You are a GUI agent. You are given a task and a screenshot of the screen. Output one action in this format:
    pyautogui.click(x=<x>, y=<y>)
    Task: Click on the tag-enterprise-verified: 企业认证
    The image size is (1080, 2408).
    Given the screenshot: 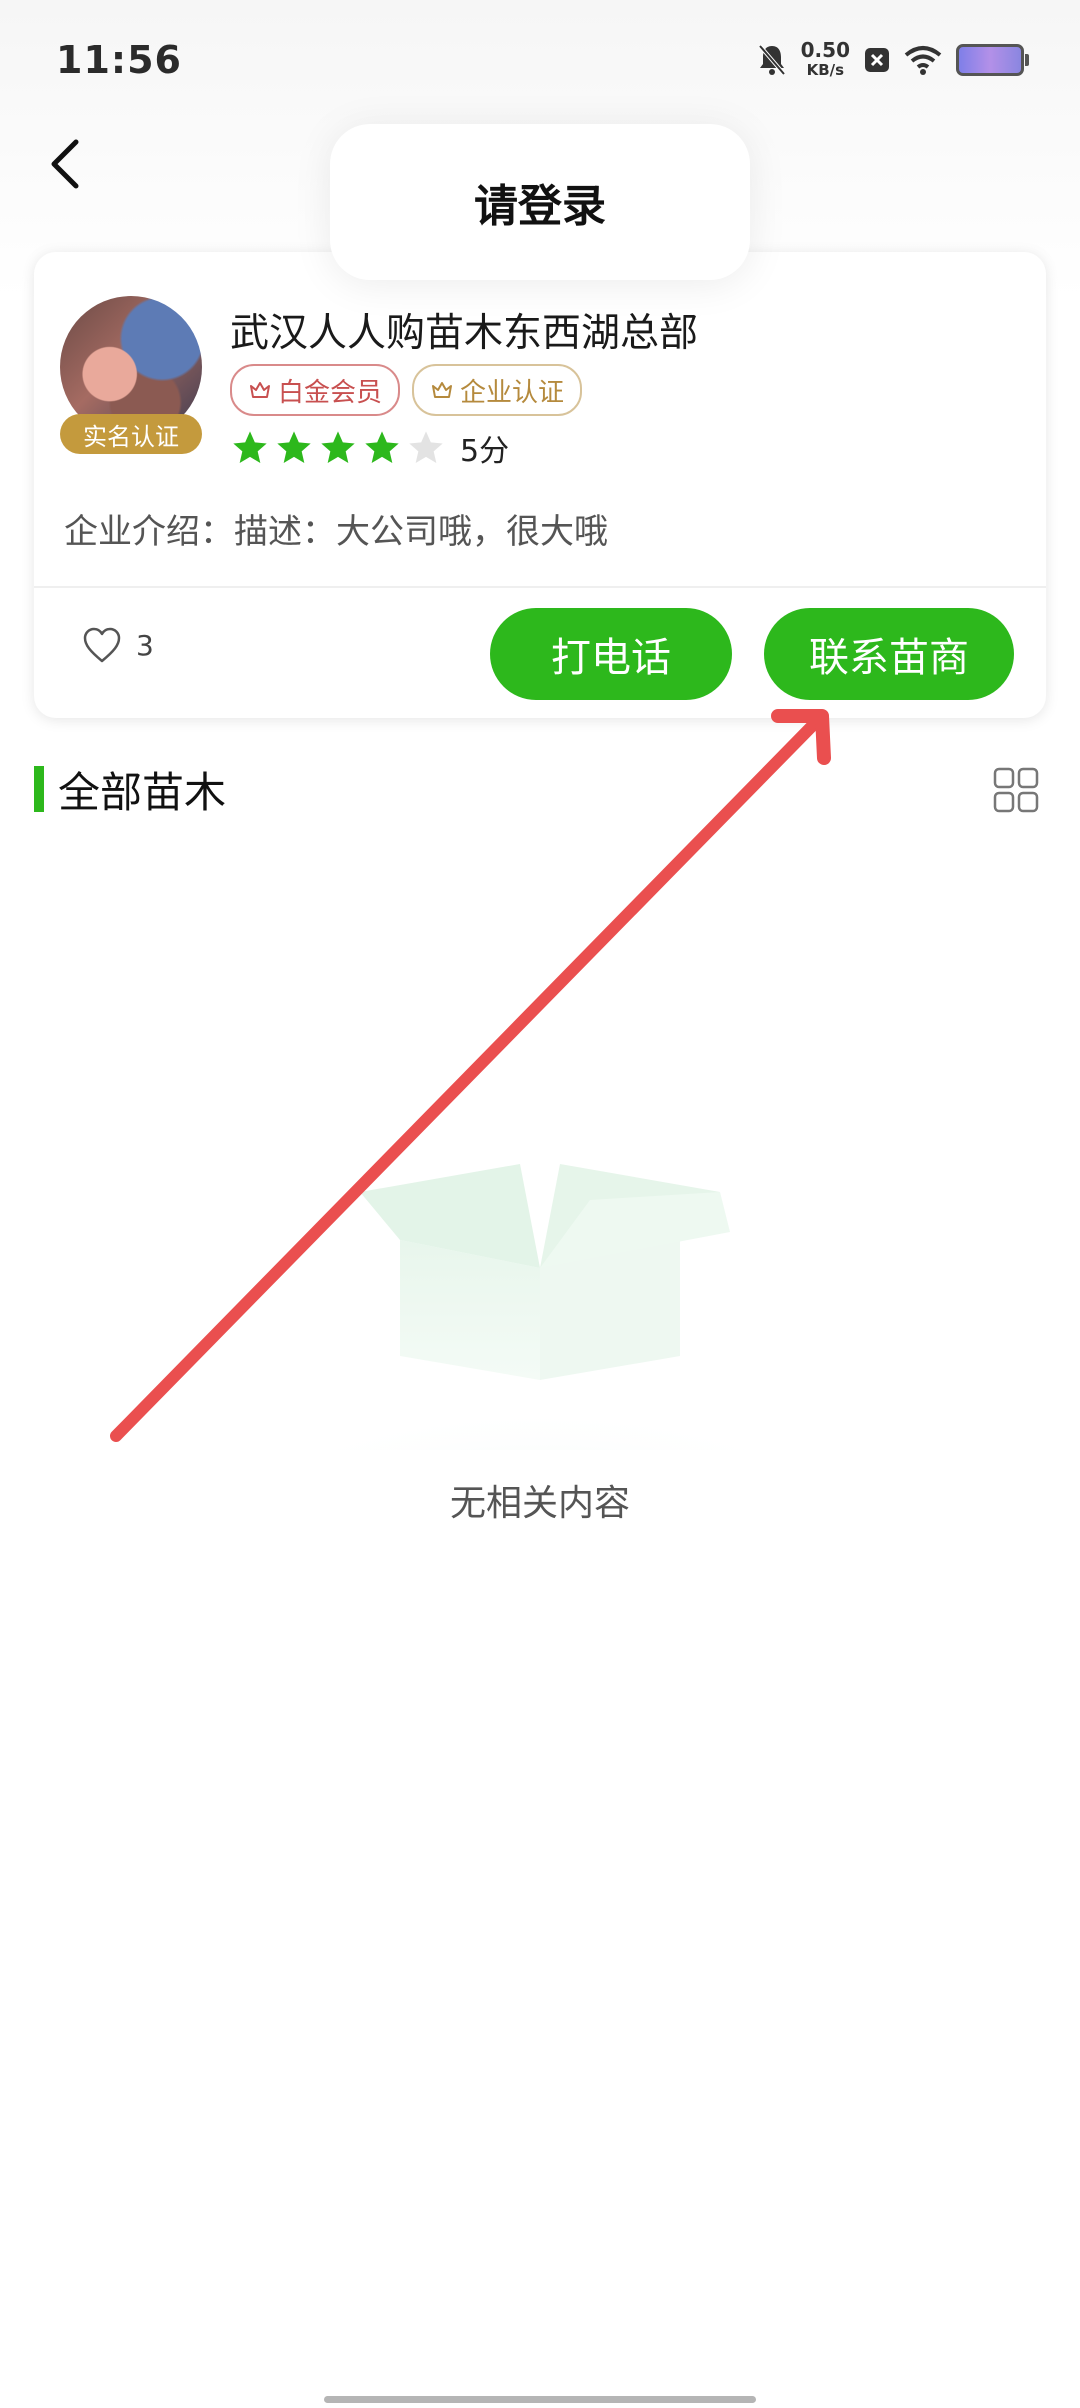 What is the action you would take?
    pyautogui.click(x=497, y=390)
    